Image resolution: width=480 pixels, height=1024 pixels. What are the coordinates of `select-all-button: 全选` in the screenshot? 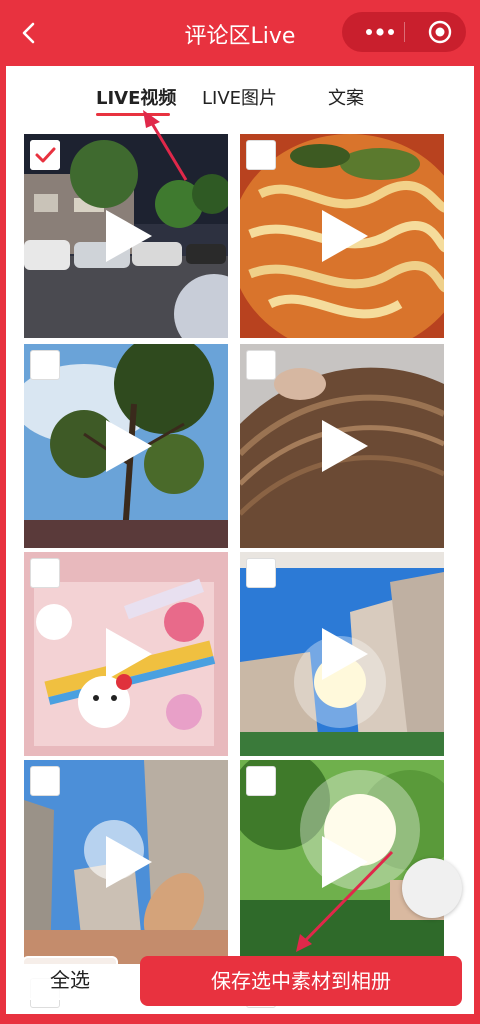 It's located at (70, 978).